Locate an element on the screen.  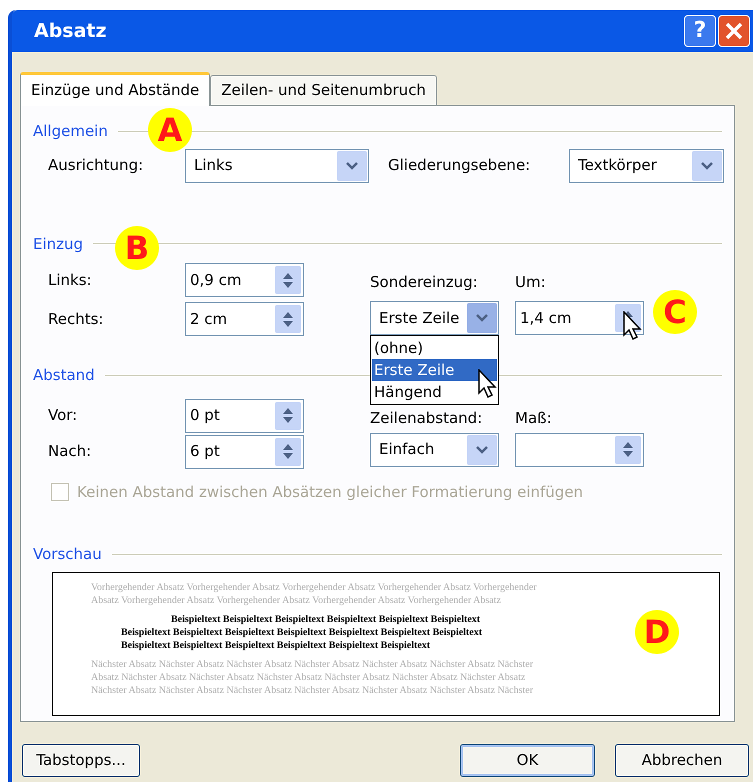
dialog-button: Abbrechen is located at coordinates (682, 760).